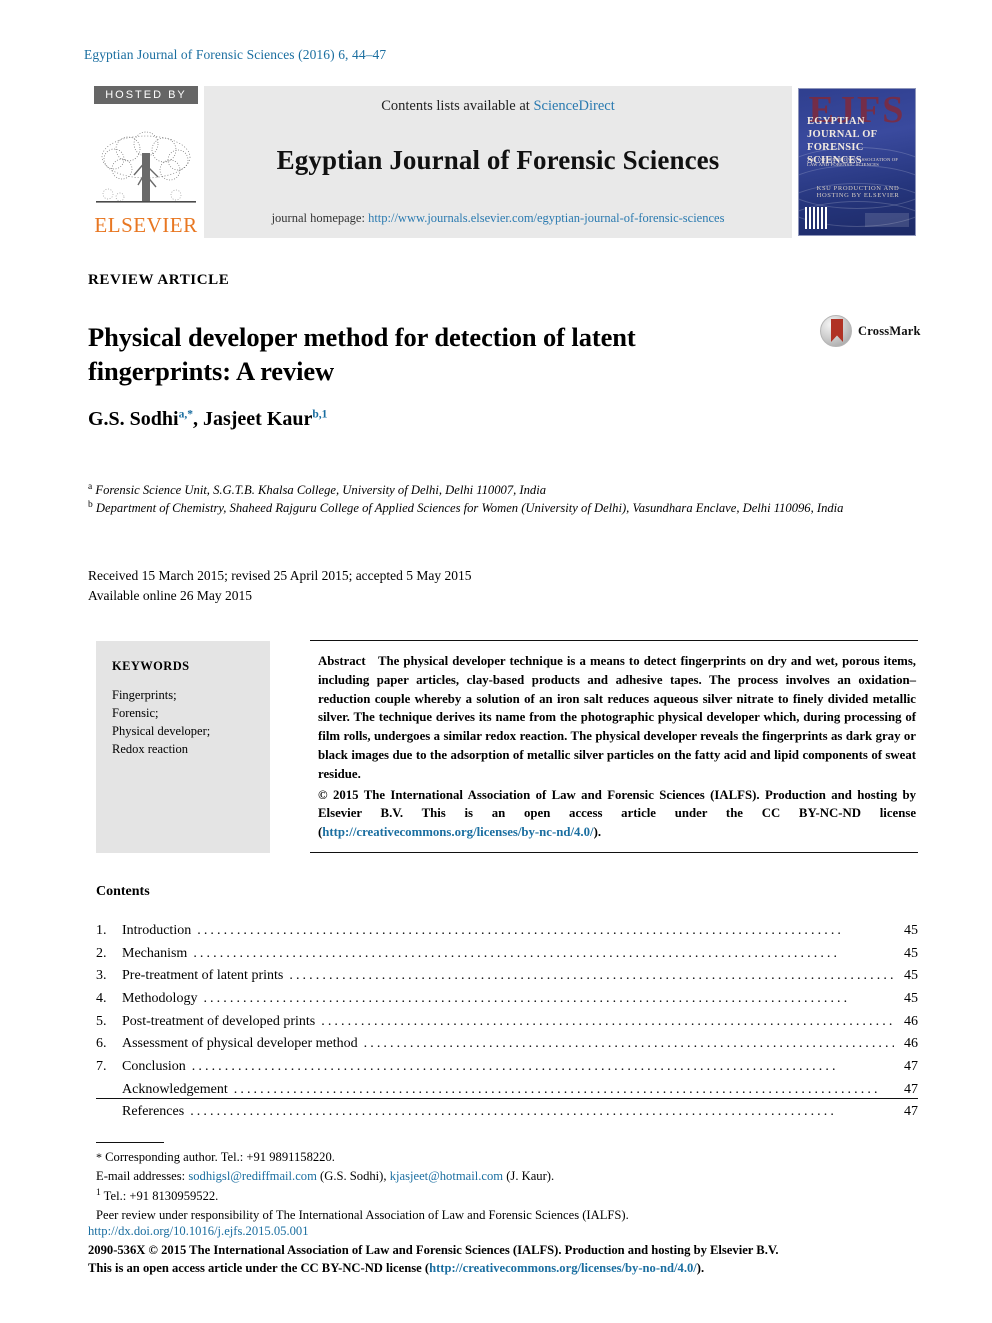 This screenshot has width=992, height=1323. What do you see at coordinates (99, 1157) in the screenshot?
I see `asterisk-icon: *` at bounding box center [99, 1157].